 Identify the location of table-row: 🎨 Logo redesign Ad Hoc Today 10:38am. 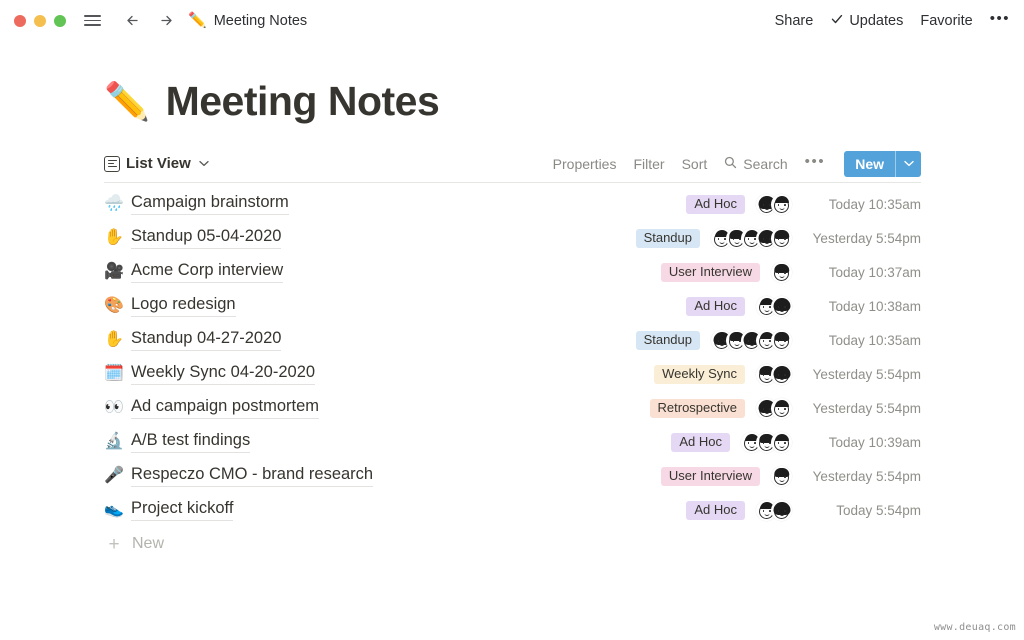
(512, 306).